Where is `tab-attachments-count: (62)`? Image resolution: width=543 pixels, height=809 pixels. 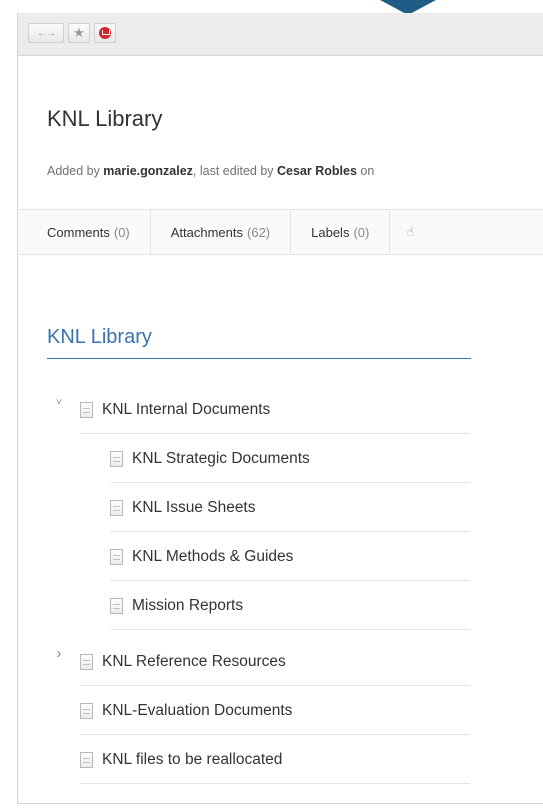
tab-attachments-count: (62) is located at coordinates (259, 232).